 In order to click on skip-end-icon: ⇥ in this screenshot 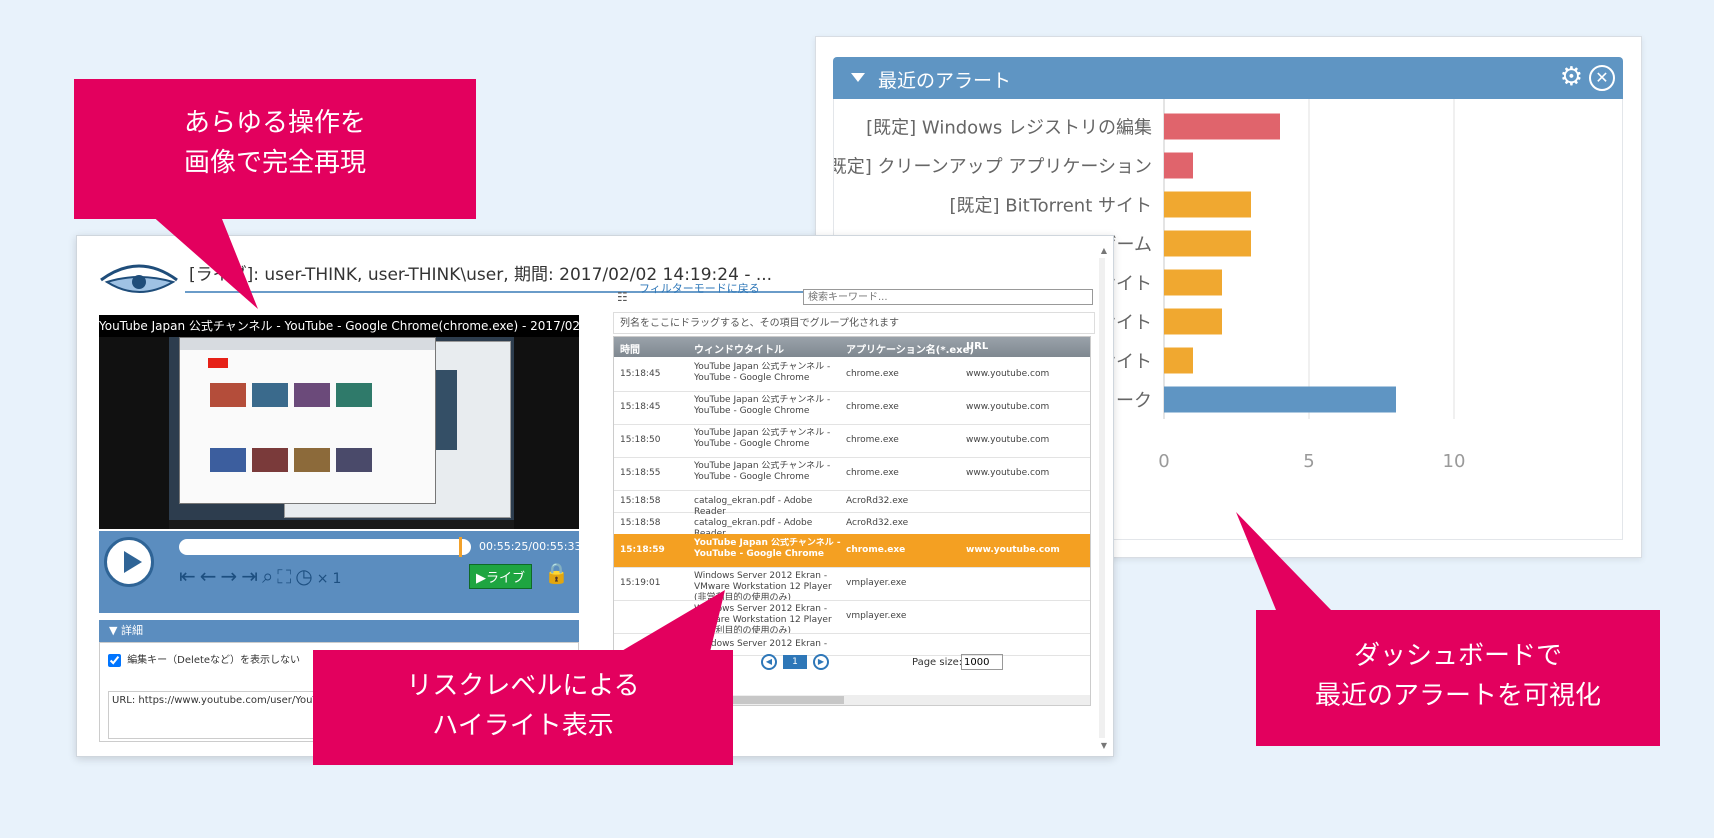, I will do `click(251, 576)`.